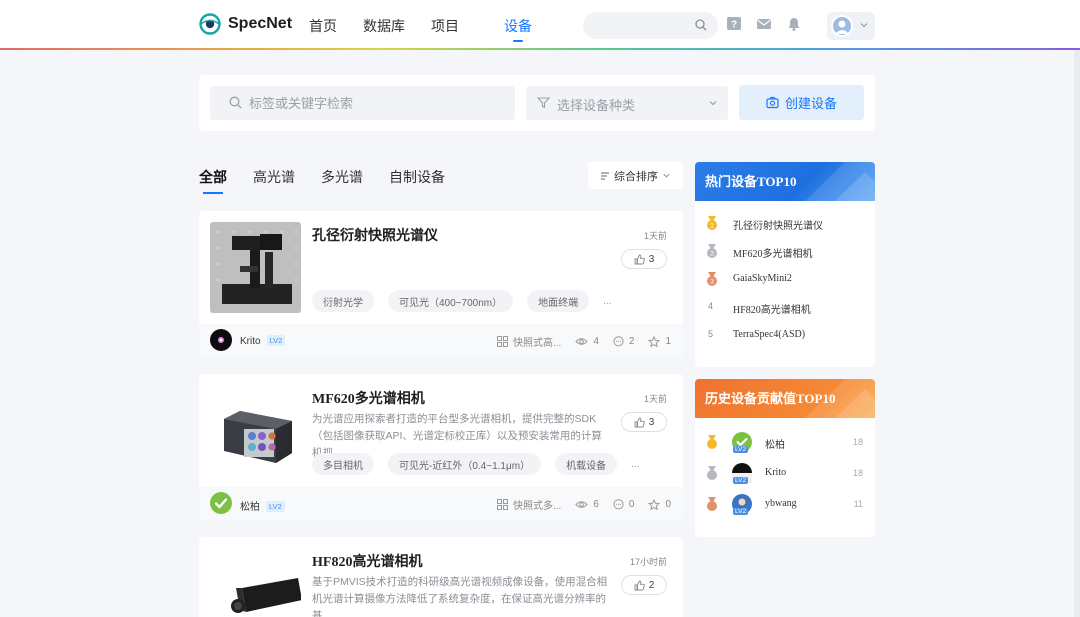  What do you see at coordinates (769, 334) in the screenshot?
I see `hot-device-name: TerraSpec4(ASD)` at bounding box center [769, 334].